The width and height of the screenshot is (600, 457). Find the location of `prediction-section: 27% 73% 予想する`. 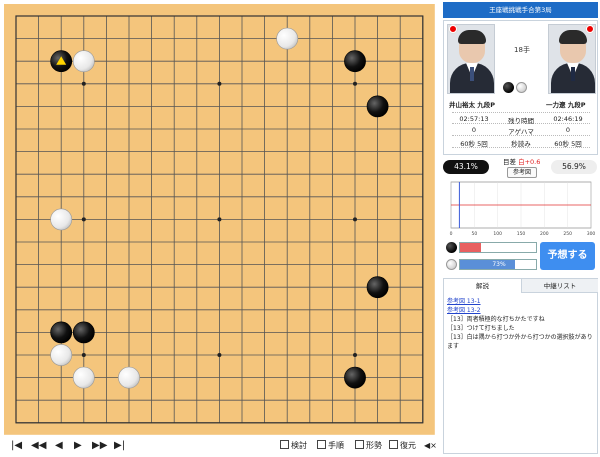

prediction-section: 27% 73% 予想する is located at coordinates (520, 258).